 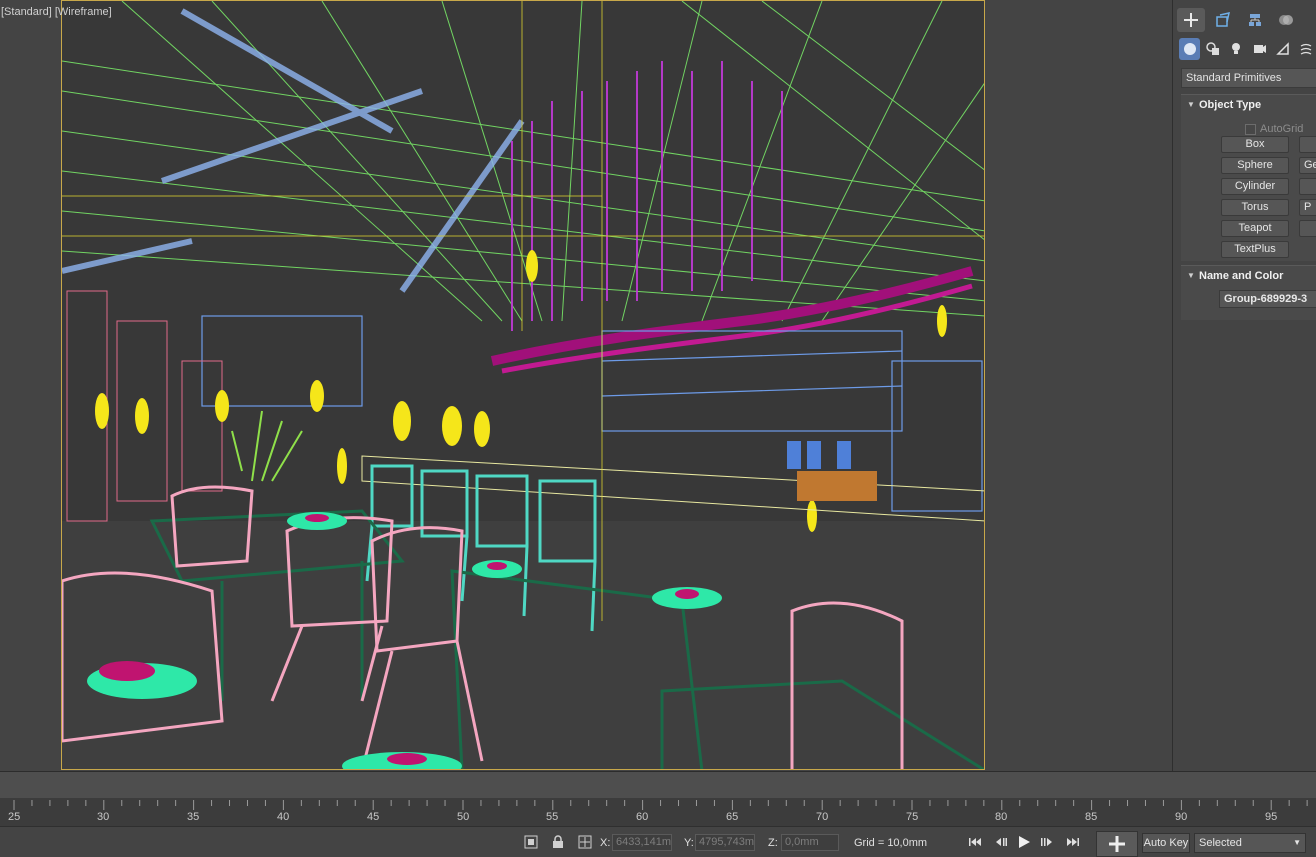 What do you see at coordinates (552, 817) in the screenshot?
I see `tick-label: 55` at bounding box center [552, 817].